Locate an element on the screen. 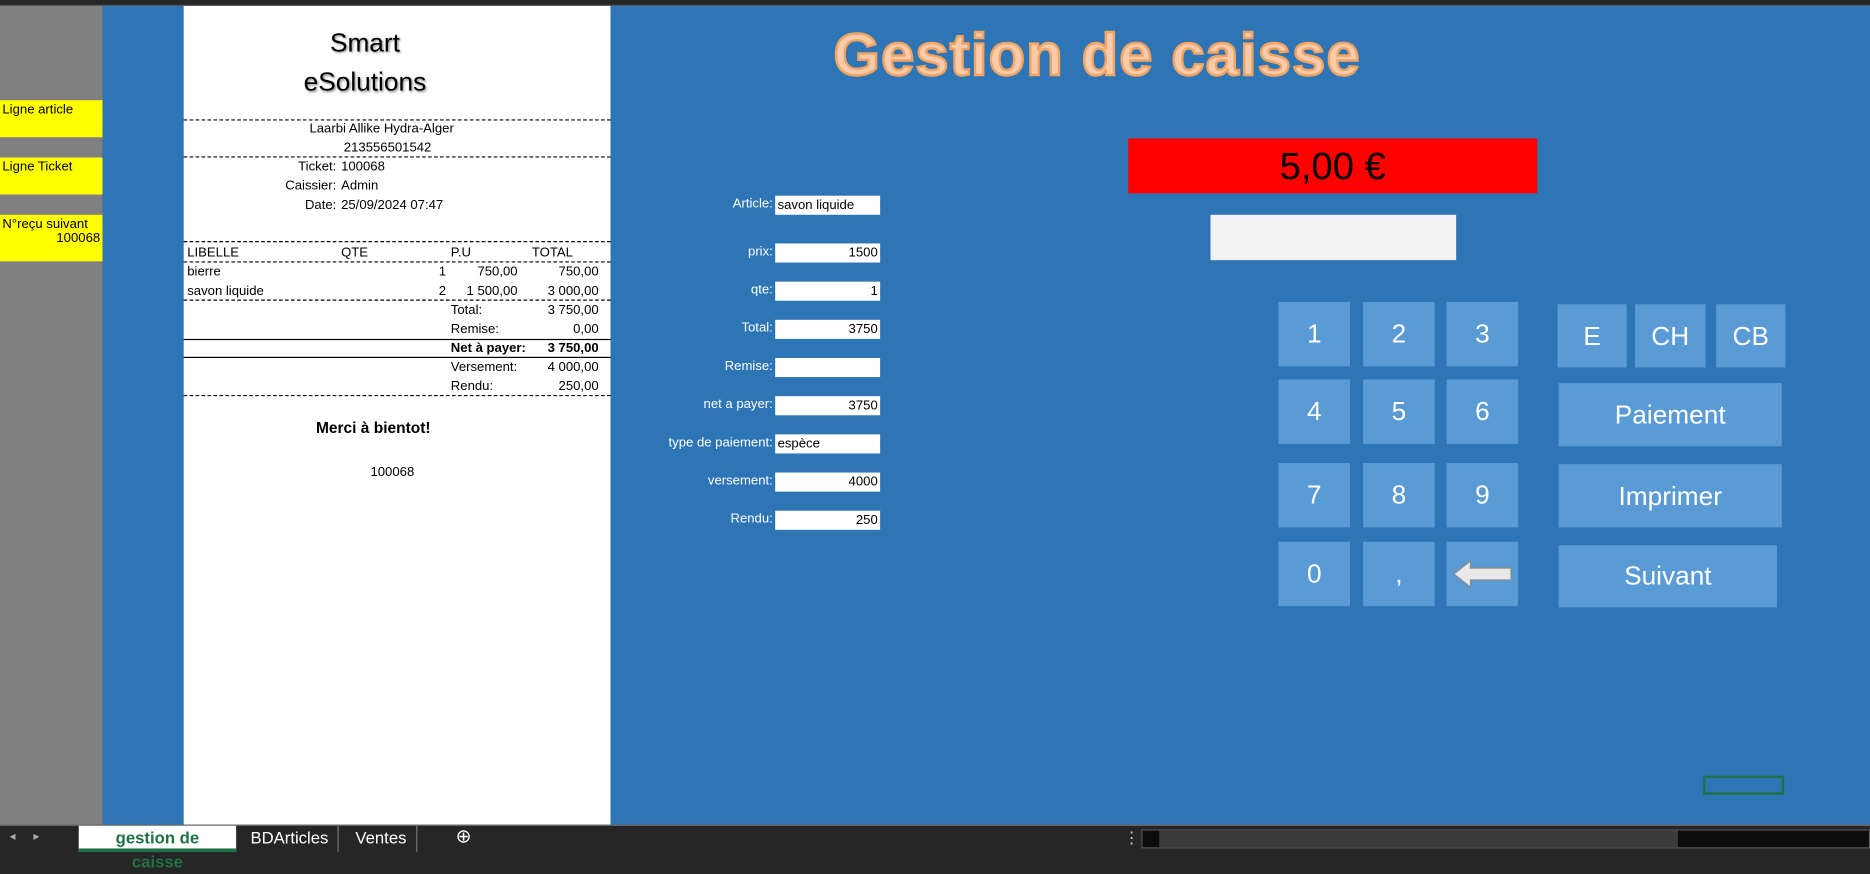  key-6-button: 6 is located at coordinates (1482, 411).